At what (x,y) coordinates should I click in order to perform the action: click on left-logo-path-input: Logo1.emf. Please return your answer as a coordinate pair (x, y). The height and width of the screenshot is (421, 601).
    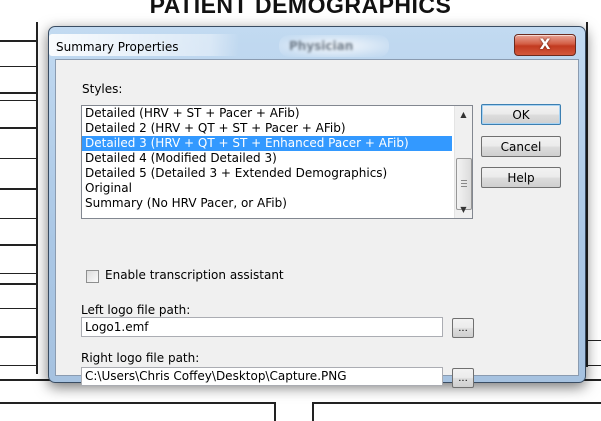
    Looking at the image, I should click on (262, 327).